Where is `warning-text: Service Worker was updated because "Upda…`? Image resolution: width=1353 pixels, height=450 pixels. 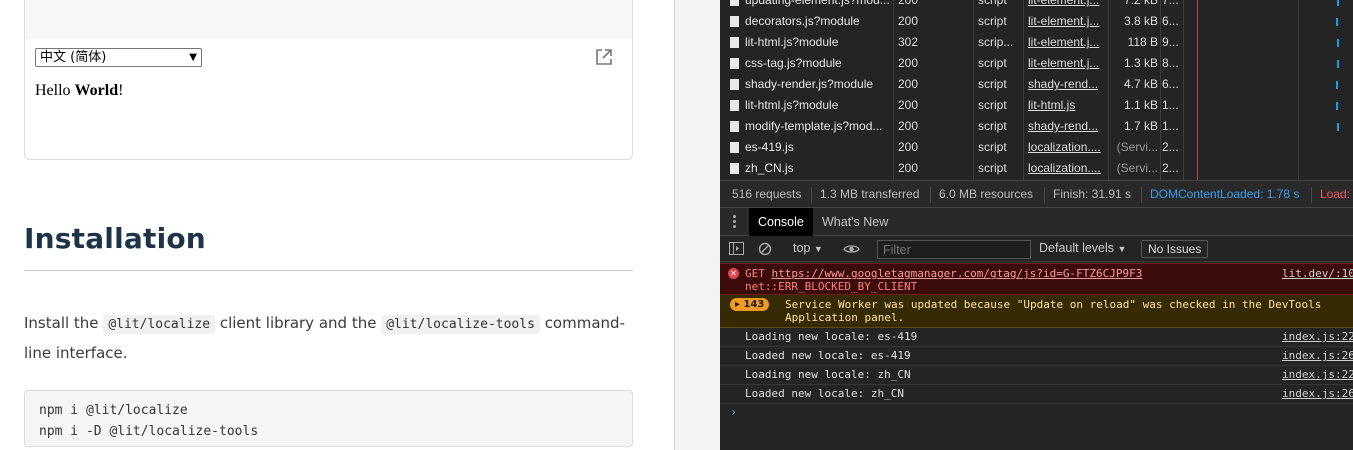
warning-text: Service Worker was updated because "Upda… is located at coordinates (1053, 311).